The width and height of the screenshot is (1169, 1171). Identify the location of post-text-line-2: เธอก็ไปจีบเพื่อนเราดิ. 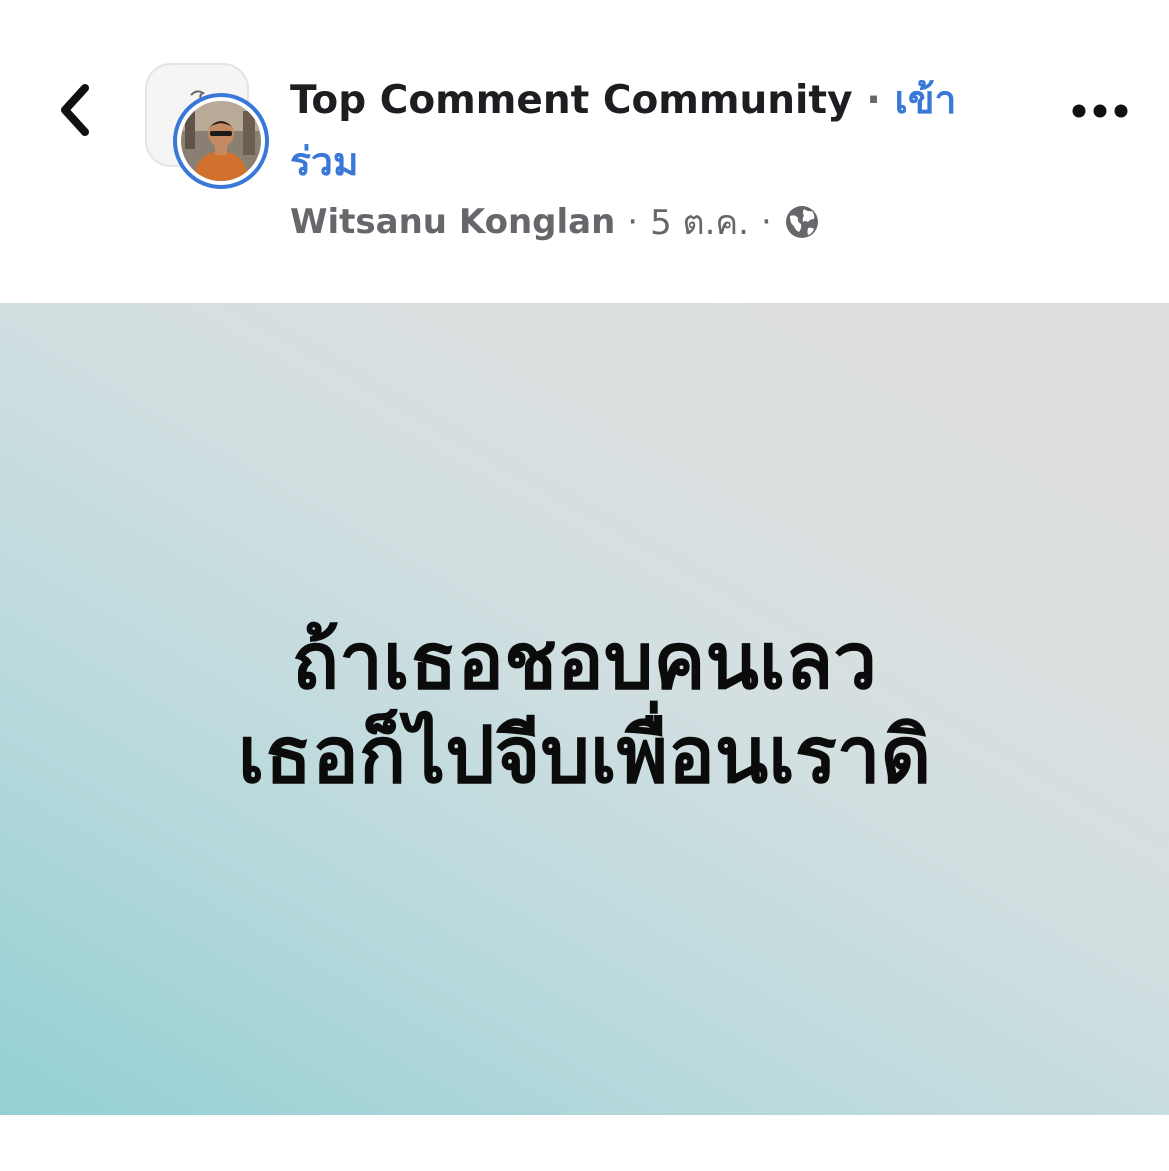
(584, 756).